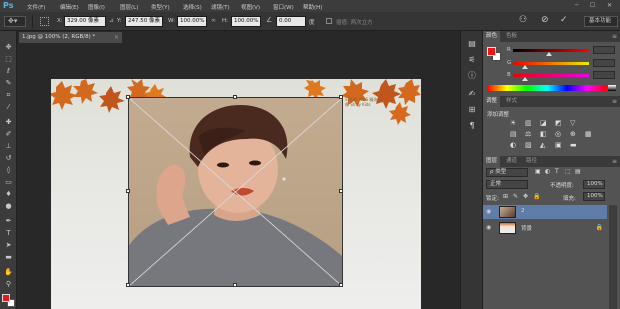  Describe the element at coordinates (213, 20) in the screenshot. I see `chain-link-icon: ∞` at that location.